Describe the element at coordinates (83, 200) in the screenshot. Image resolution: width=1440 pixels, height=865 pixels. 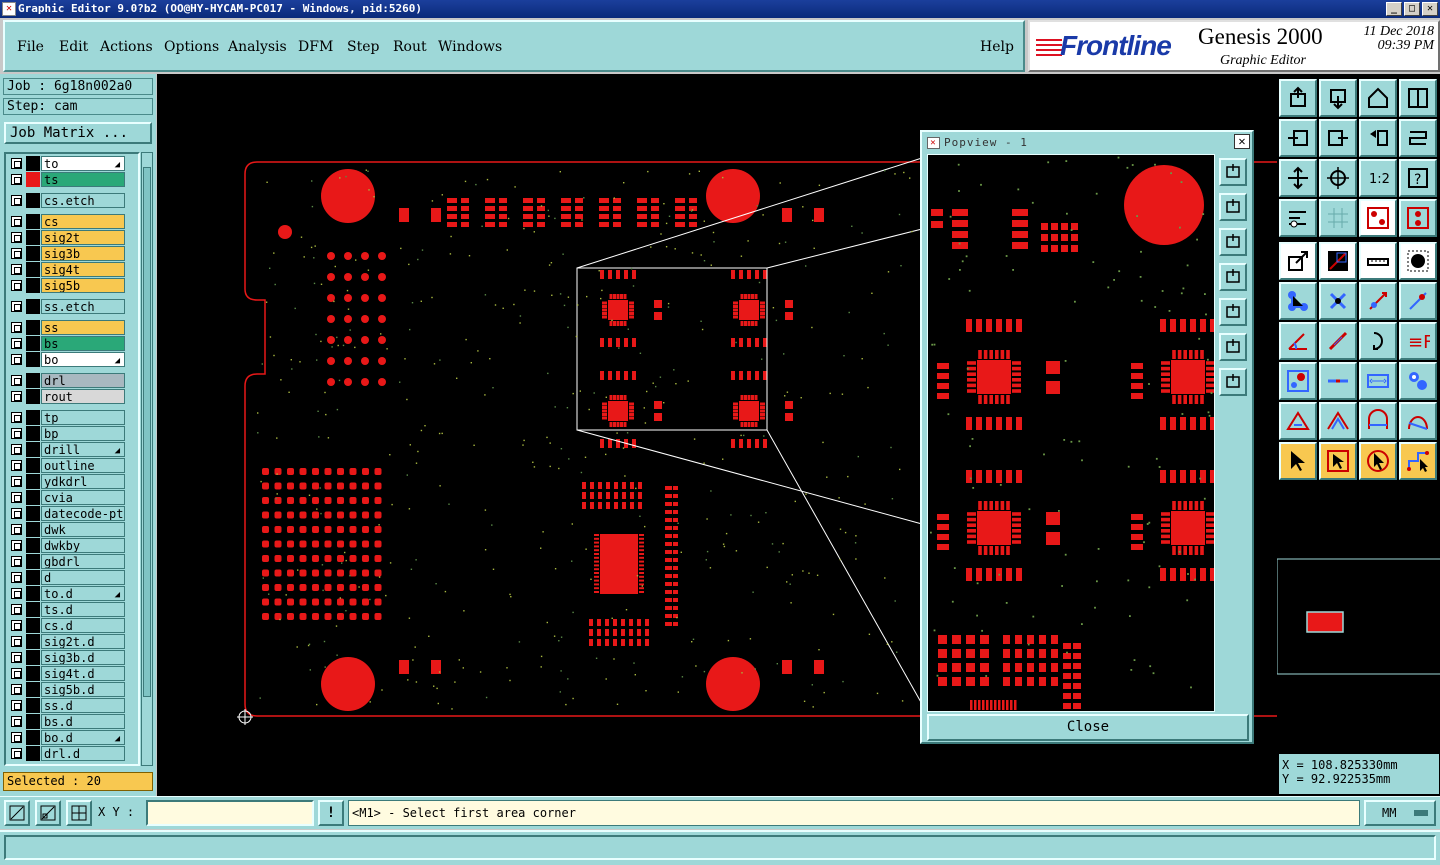
I see `layer-name: cs.etch` at that location.